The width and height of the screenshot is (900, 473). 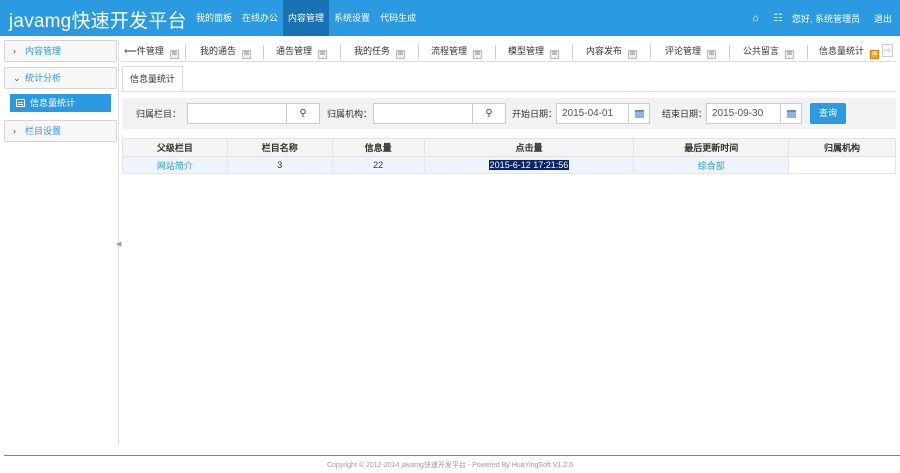 What do you see at coordinates (118, 244) in the screenshot?
I see `collapse-left-icon: ◀` at bounding box center [118, 244].